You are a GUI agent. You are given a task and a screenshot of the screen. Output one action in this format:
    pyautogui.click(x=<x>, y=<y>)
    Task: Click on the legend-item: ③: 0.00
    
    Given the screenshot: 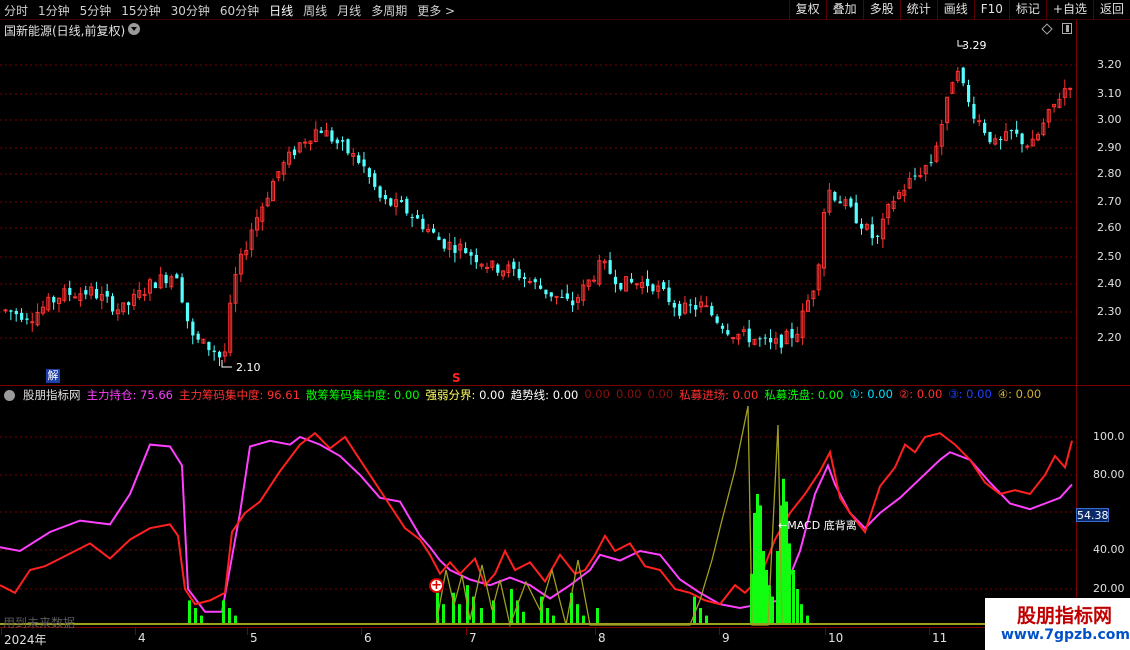 What is the action you would take?
    pyautogui.click(x=969, y=395)
    